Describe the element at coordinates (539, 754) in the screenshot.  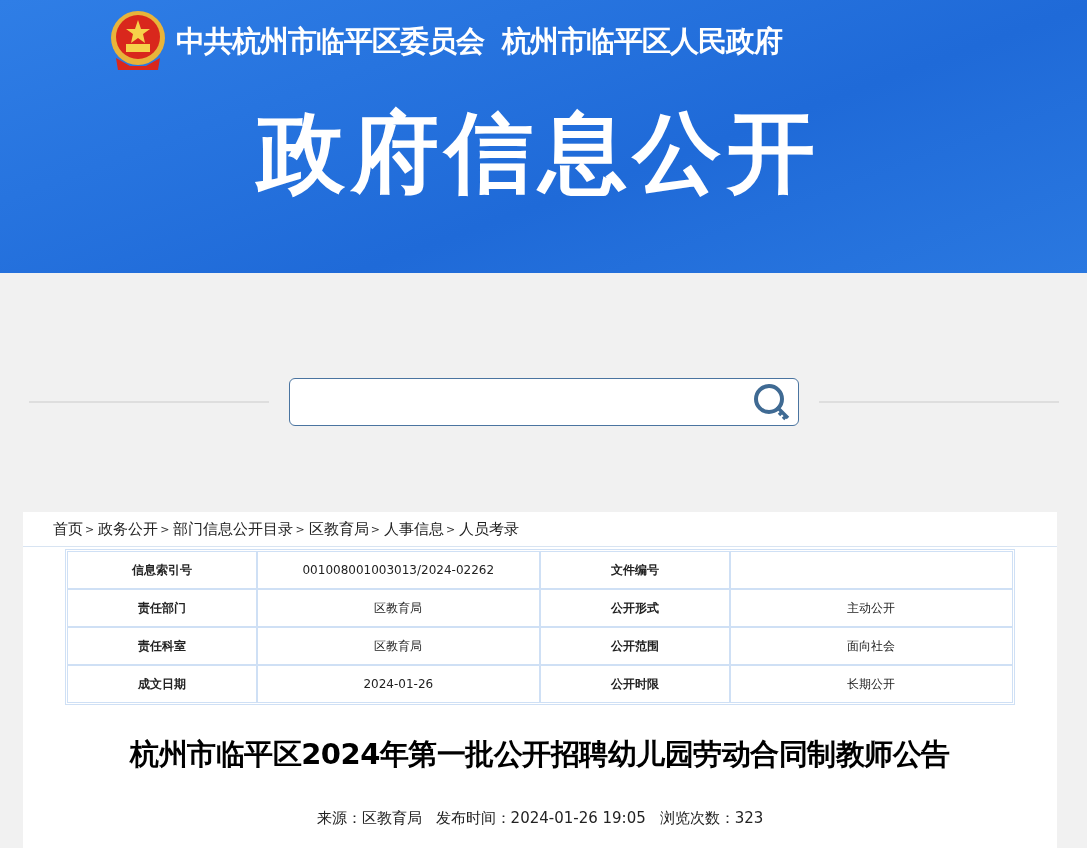
I see `article-title: 杭州市临平区2024年第一批公开招聘幼儿园劳动合同制教师公告` at that location.